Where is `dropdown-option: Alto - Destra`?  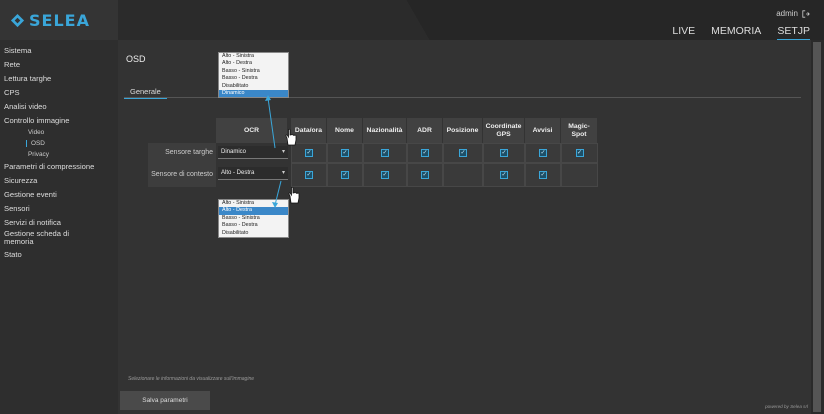 dropdown-option: Alto - Destra is located at coordinates (253, 63).